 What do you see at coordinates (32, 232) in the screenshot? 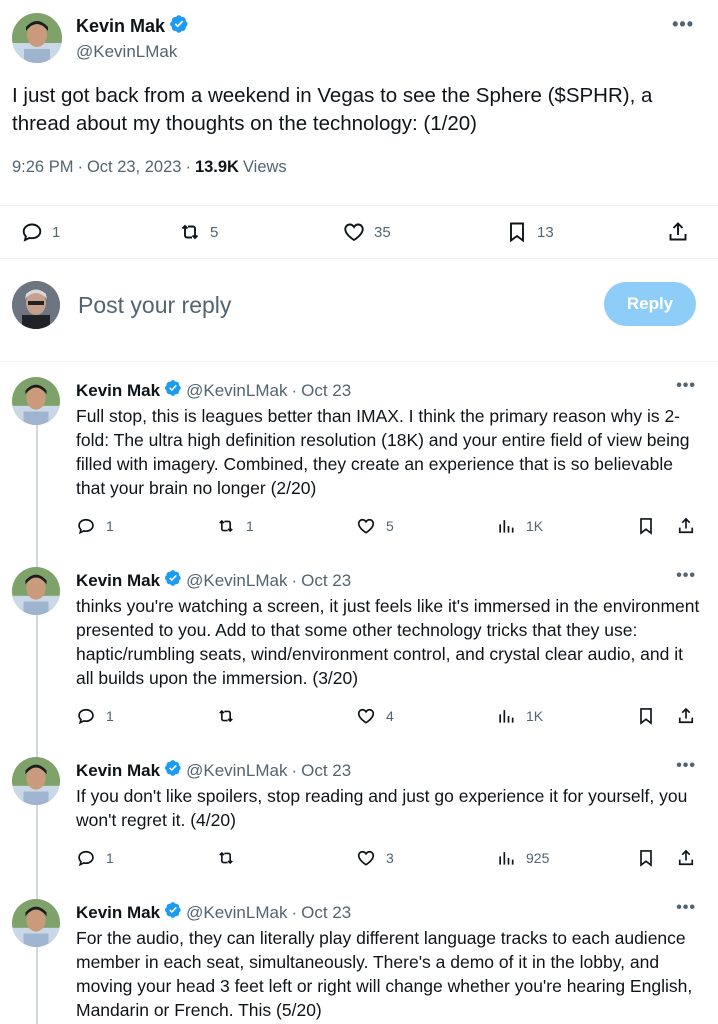
I see `reply-icon` at bounding box center [32, 232].